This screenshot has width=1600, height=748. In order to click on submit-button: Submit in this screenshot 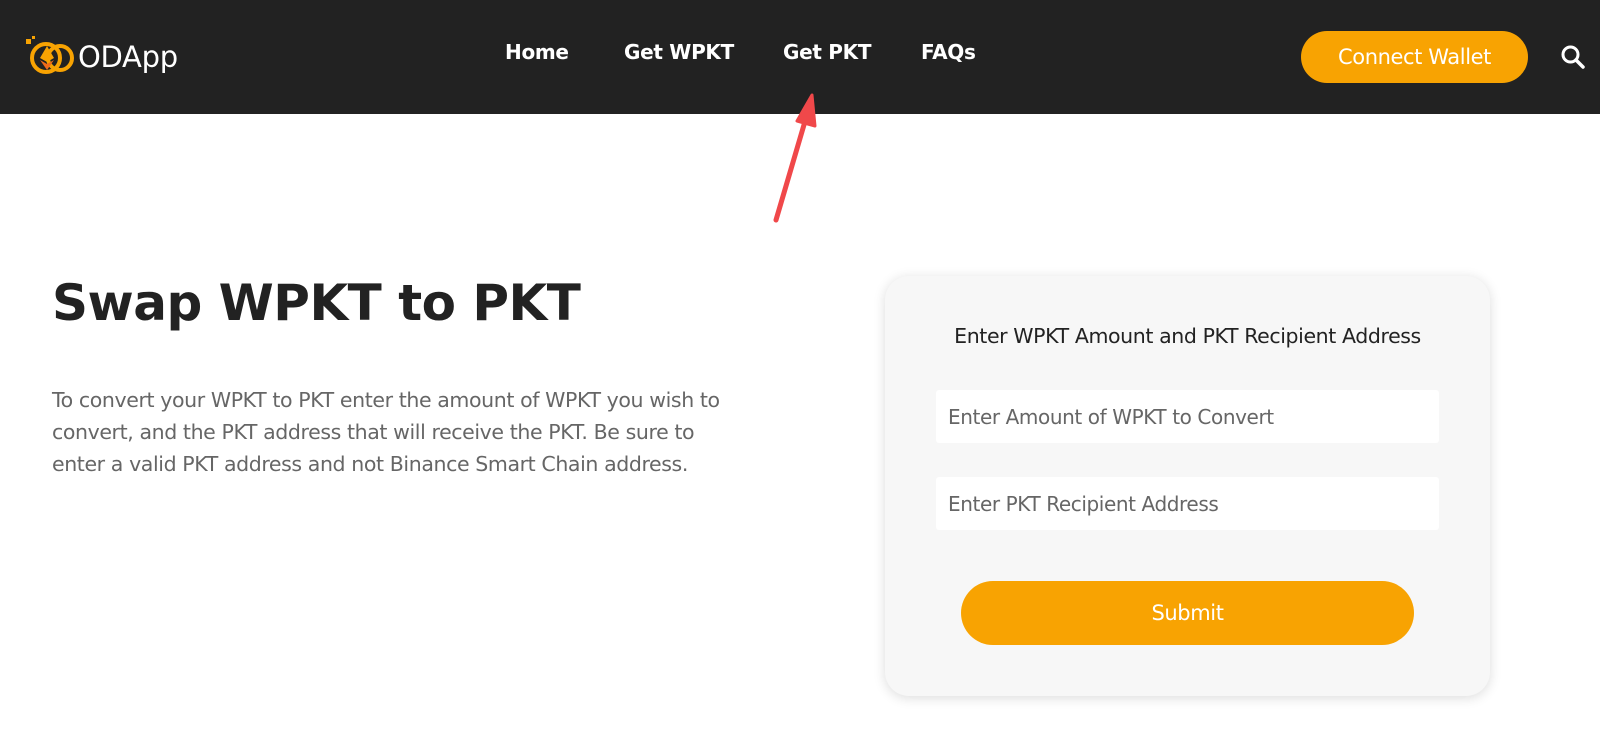, I will do `click(1187, 613)`.